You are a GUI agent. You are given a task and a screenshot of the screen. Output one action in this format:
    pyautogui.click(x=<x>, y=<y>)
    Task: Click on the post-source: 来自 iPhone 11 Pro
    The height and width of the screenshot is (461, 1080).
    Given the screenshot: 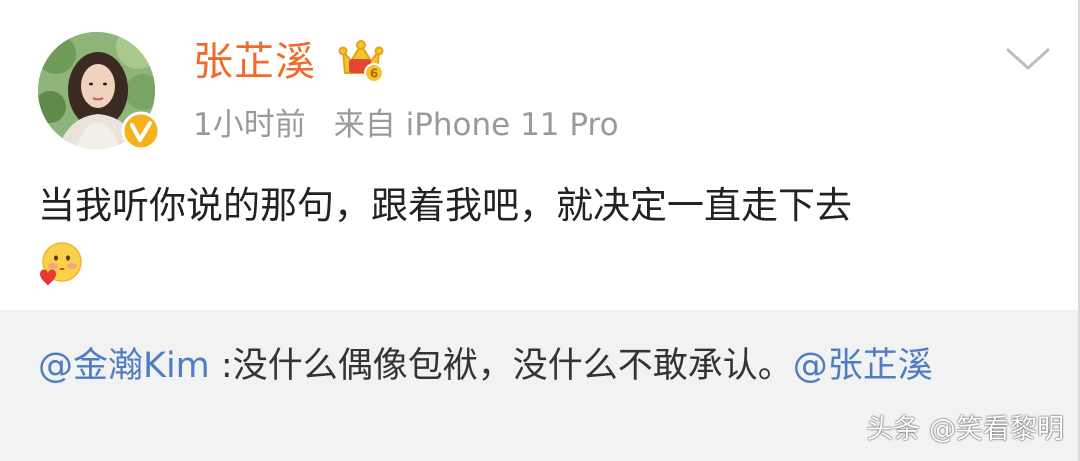 What is the action you would take?
    pyautogui.click(x=476, y=125)
    